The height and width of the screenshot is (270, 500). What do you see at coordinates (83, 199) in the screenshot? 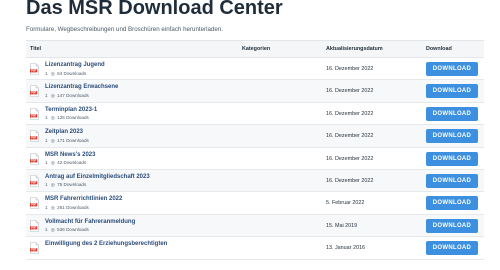
I see `file-link: MSR Fahrerrichtlinien 2022` at bounding box center [83, 199].